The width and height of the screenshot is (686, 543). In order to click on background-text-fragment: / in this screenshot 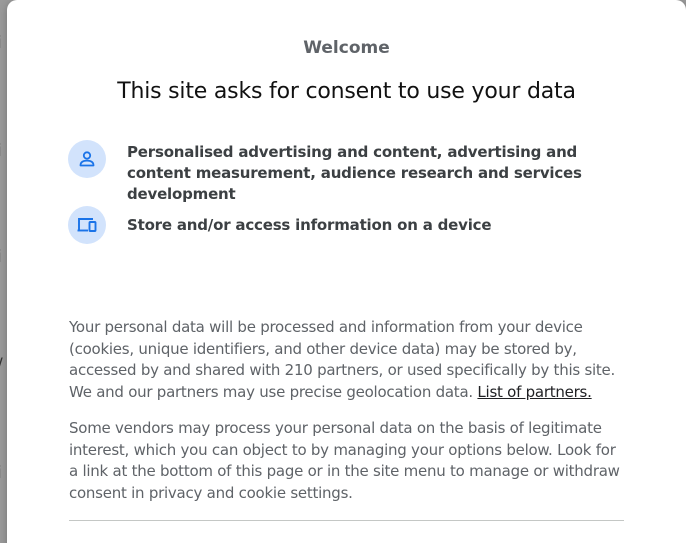, I will do `click(1, 365)`.